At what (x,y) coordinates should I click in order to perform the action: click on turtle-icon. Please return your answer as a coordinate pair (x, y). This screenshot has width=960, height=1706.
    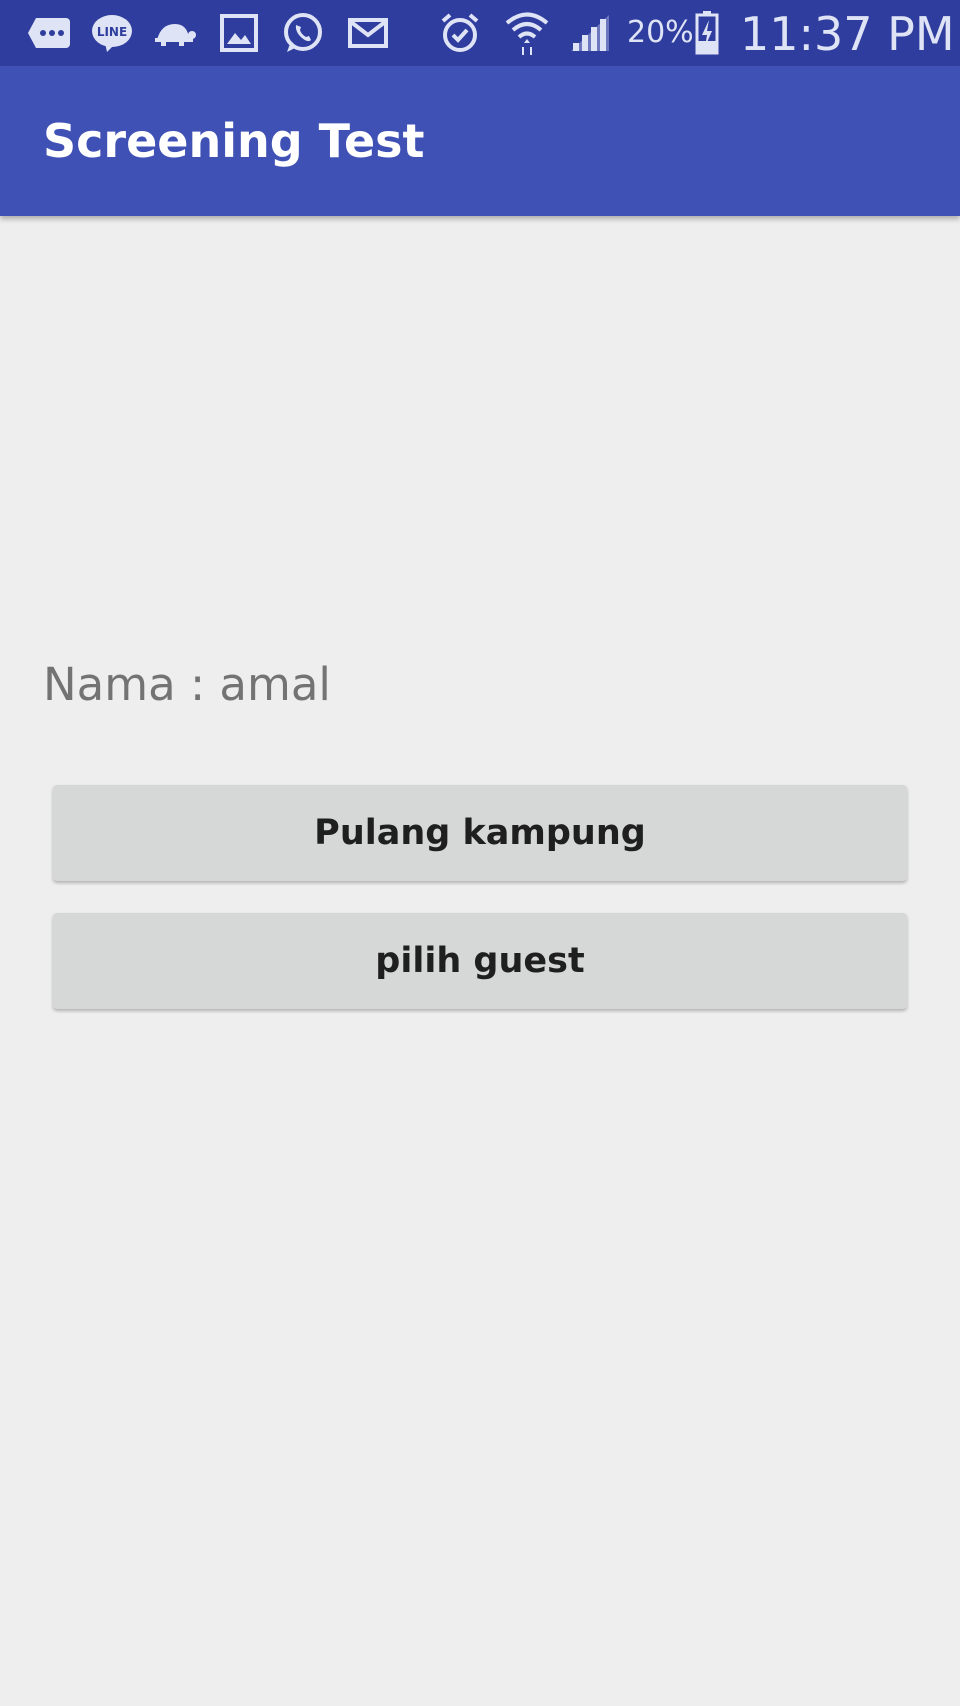
    Looking at the image, I should click on (175, 33).